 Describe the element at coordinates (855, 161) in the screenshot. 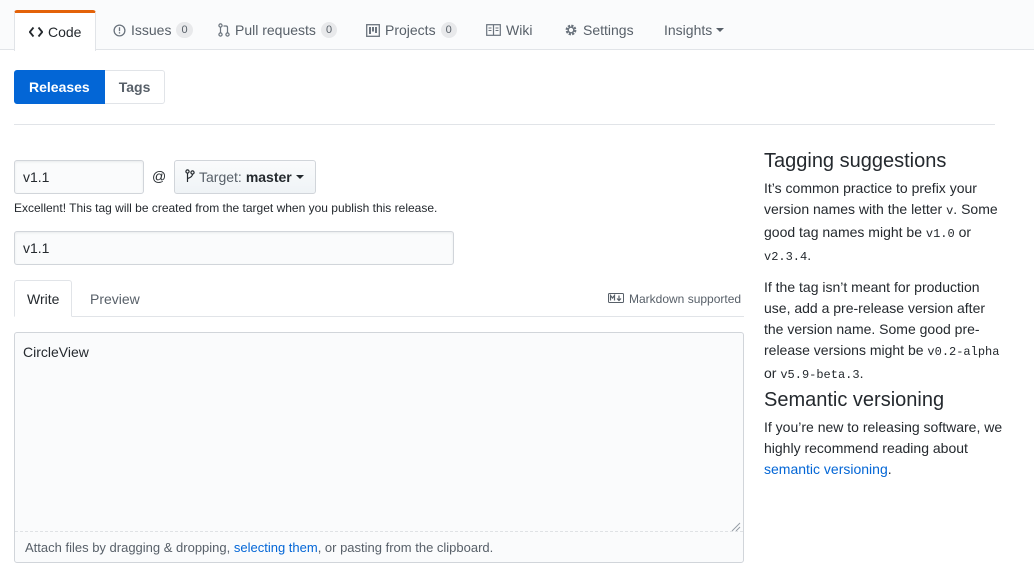

I see `tagging-title: Tagging suggestions` at that location.